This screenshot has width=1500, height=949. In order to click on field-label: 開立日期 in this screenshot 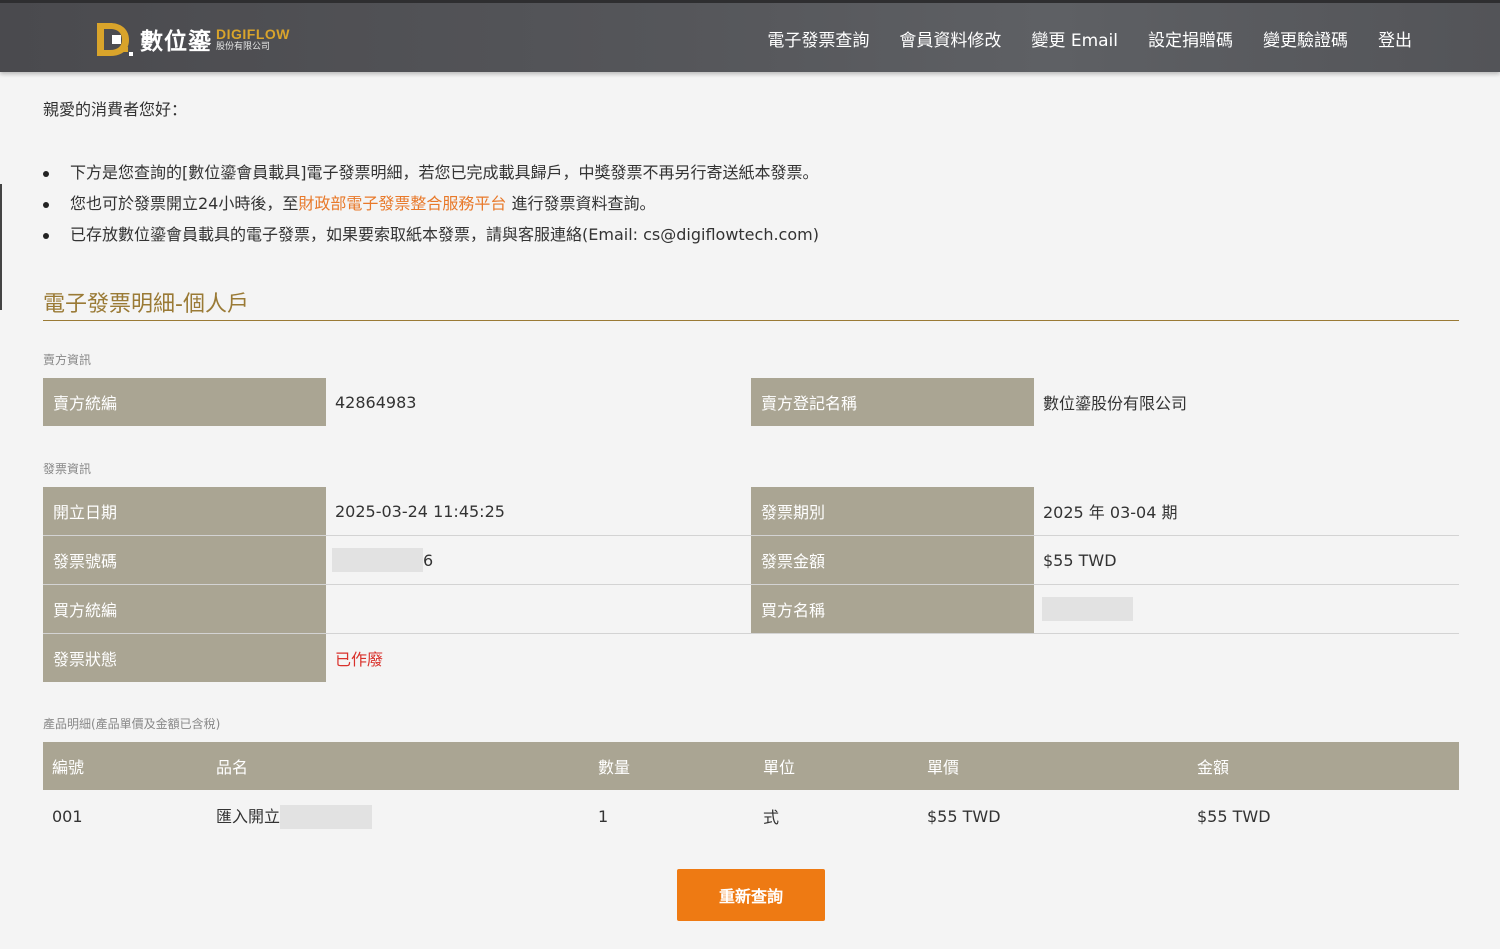, I will do `click(184, 511)`.